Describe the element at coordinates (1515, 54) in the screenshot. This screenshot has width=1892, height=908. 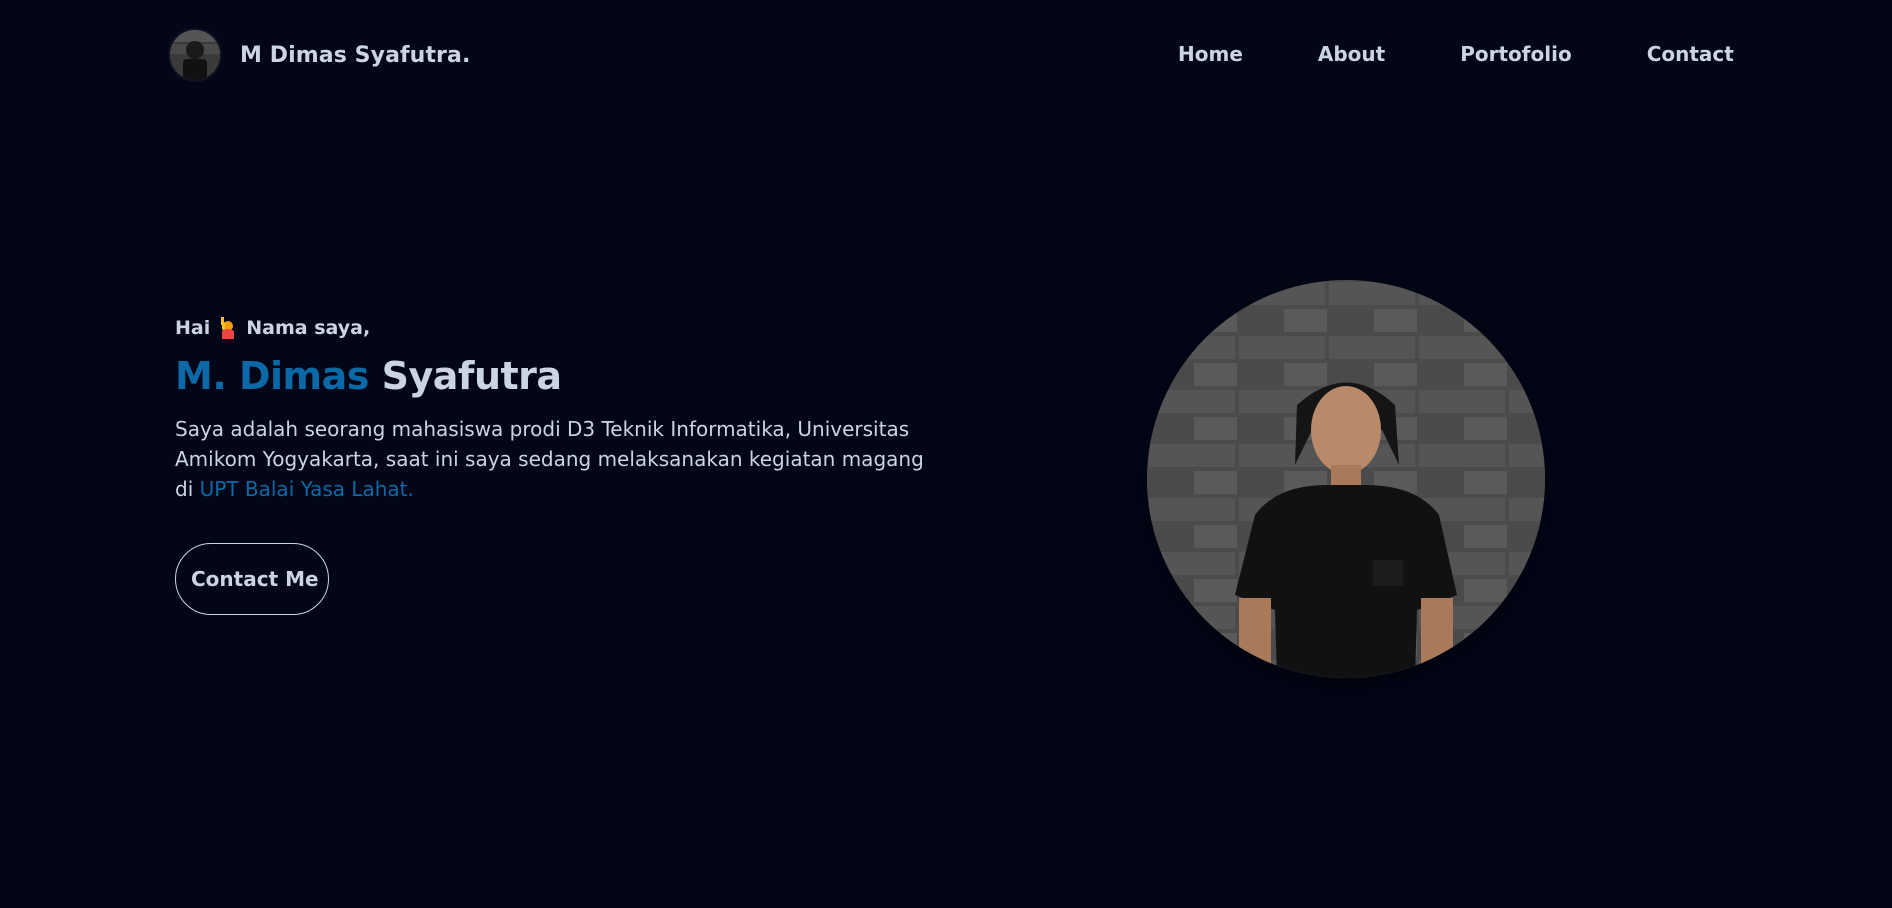
I see `nav-portofolio: Portofolio` at that location.